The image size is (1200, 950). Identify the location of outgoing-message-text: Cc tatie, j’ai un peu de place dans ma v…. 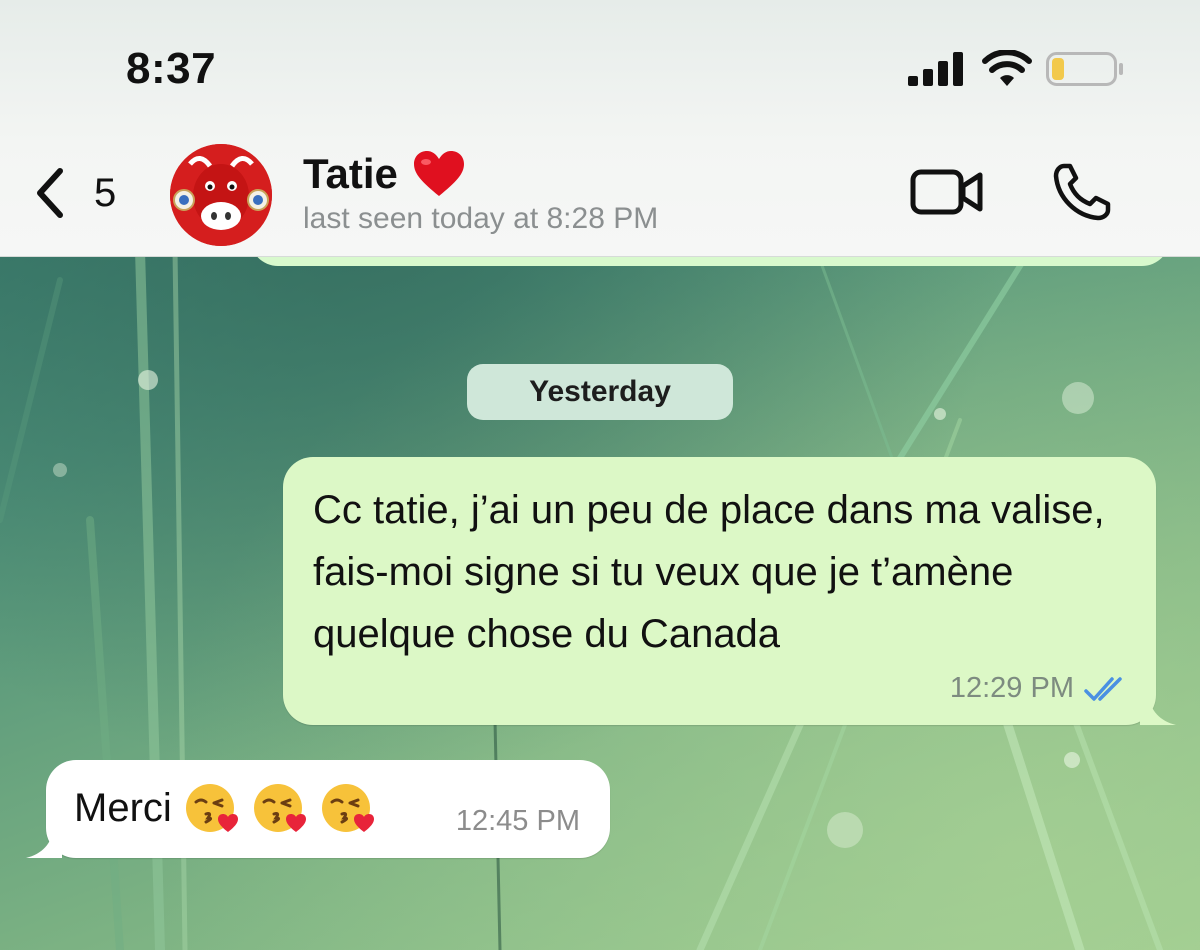
(709, 572).